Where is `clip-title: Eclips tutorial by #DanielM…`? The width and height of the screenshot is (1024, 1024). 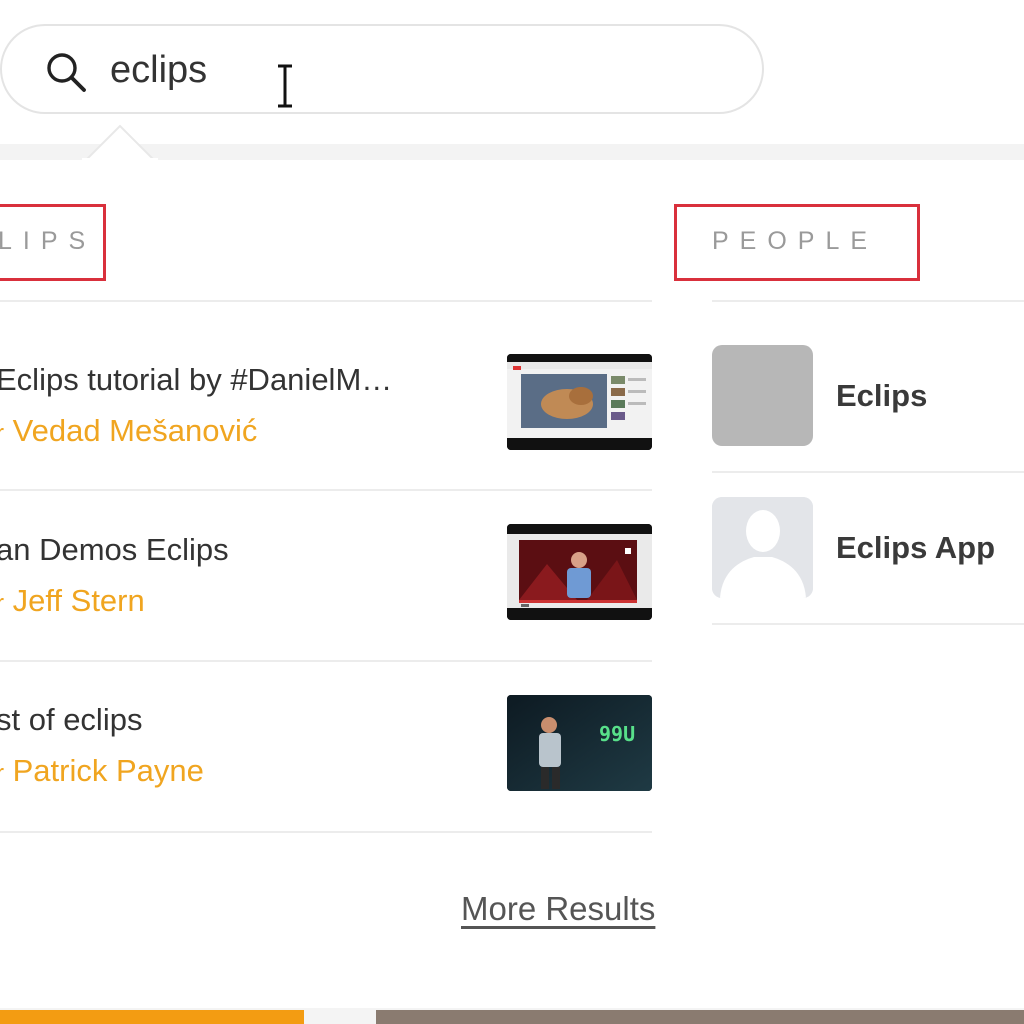 clip-title: Eclips tutorial by #DanielM… is located at coordinates (218, 380).